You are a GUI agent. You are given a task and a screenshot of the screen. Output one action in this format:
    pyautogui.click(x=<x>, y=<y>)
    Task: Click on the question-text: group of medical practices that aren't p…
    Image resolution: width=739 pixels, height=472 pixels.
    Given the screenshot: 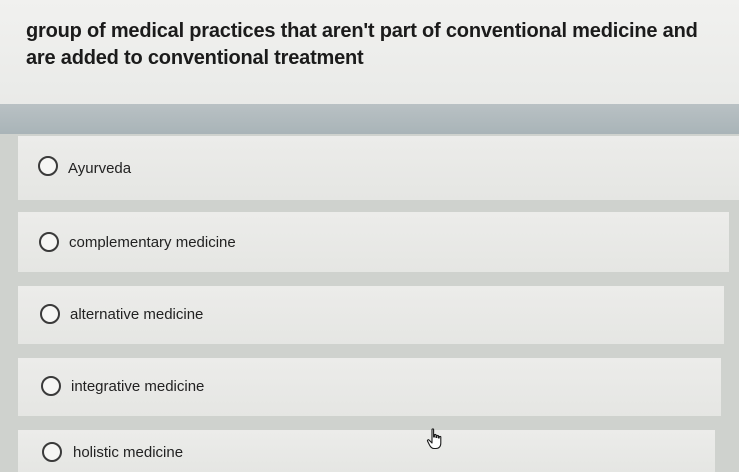 What is the action you would take?
    pyautogui.click(x=362, y=44)
    